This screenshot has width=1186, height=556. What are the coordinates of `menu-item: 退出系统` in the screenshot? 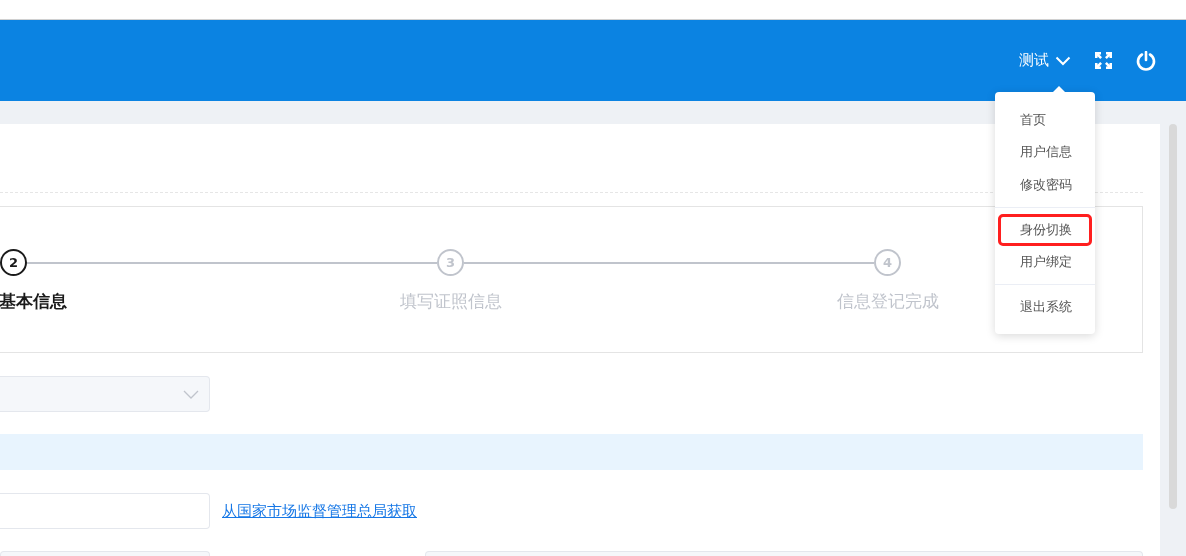 It's located at (1045, 307).